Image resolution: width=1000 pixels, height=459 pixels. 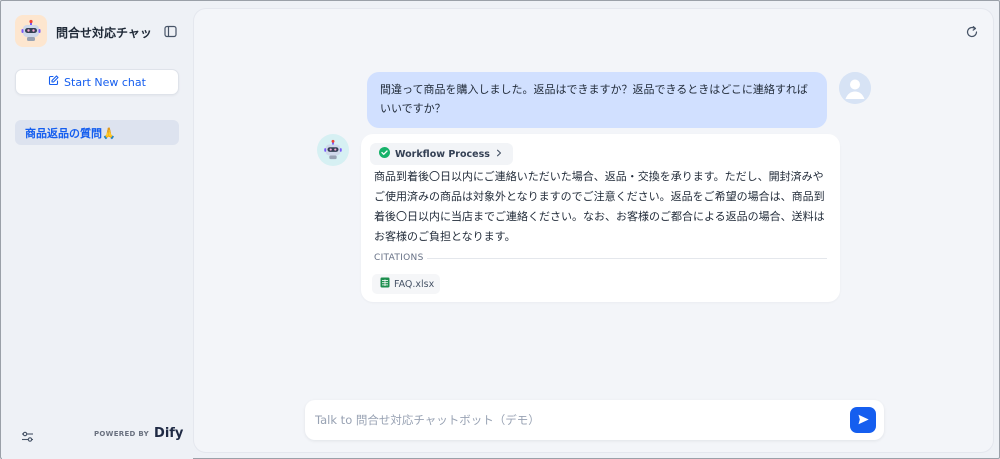 I want to click on citation-item: FAQ.xlsx, so click(x=406, y=284).